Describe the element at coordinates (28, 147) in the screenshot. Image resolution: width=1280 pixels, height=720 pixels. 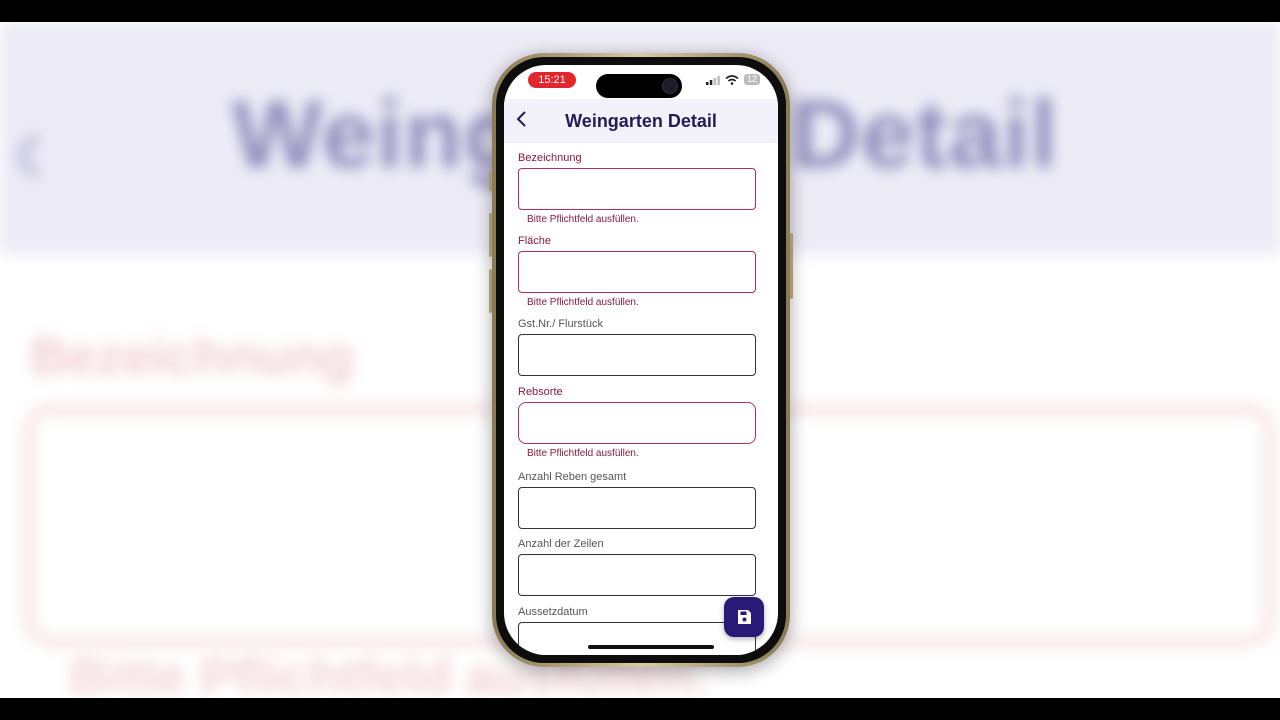
I see `bg-back-chevron-icon: ‹` at that location.